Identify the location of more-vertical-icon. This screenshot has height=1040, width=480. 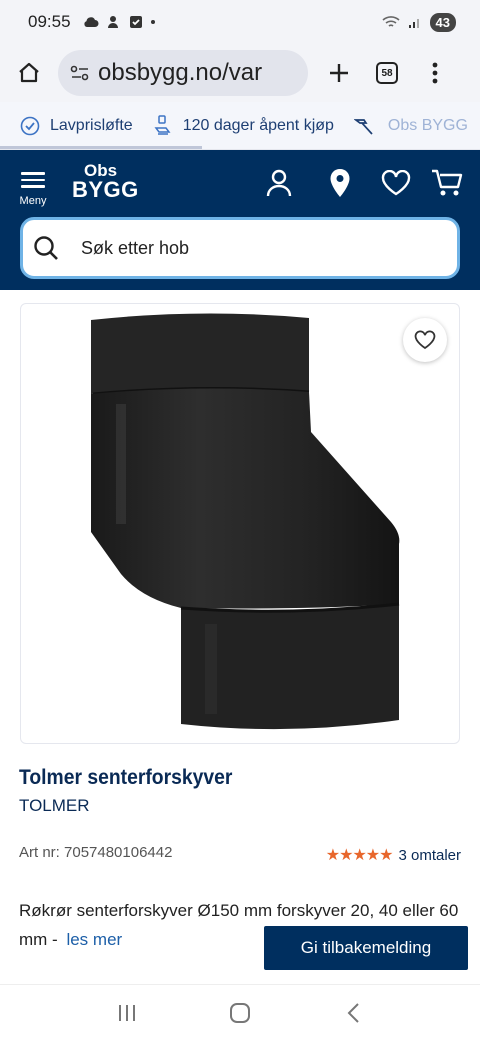
(435, 73).